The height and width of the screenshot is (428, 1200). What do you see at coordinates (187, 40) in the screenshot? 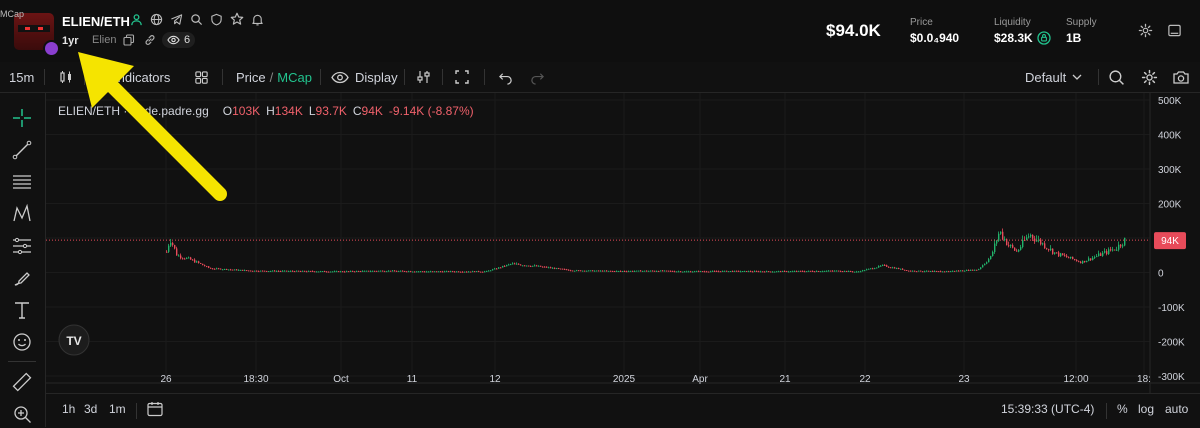
I see `watchers-count: 6` at bounding box center [187, 40].